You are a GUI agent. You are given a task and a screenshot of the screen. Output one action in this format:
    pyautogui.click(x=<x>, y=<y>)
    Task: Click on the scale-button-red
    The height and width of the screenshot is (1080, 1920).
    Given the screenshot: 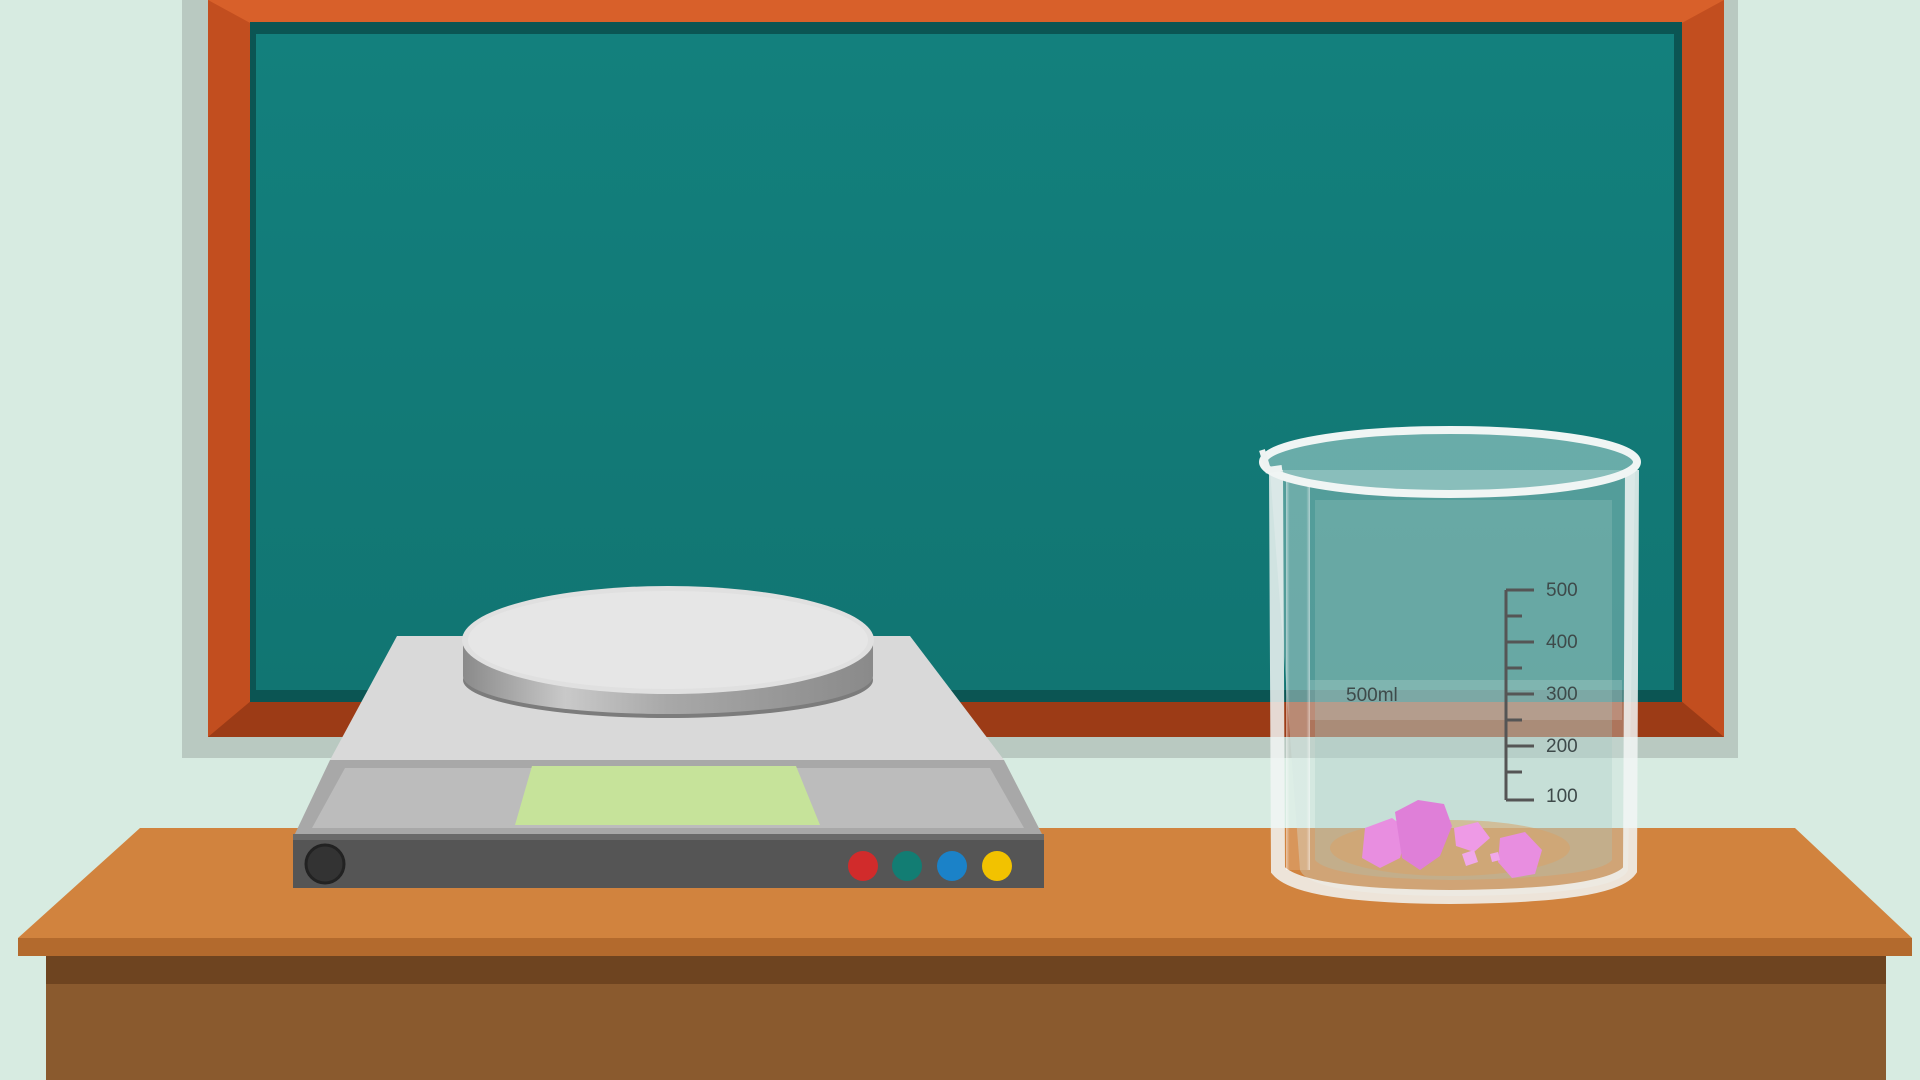 What is the action you would take?
    pyautogui.click(x=863, y=866)
    